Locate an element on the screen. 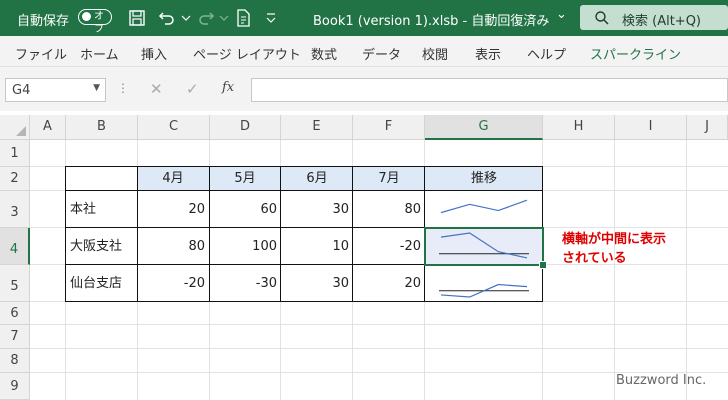 Image resolution: width=728 pixels, height=400 pixels. row-header-3: 3 is located at coordinates (15, 209).